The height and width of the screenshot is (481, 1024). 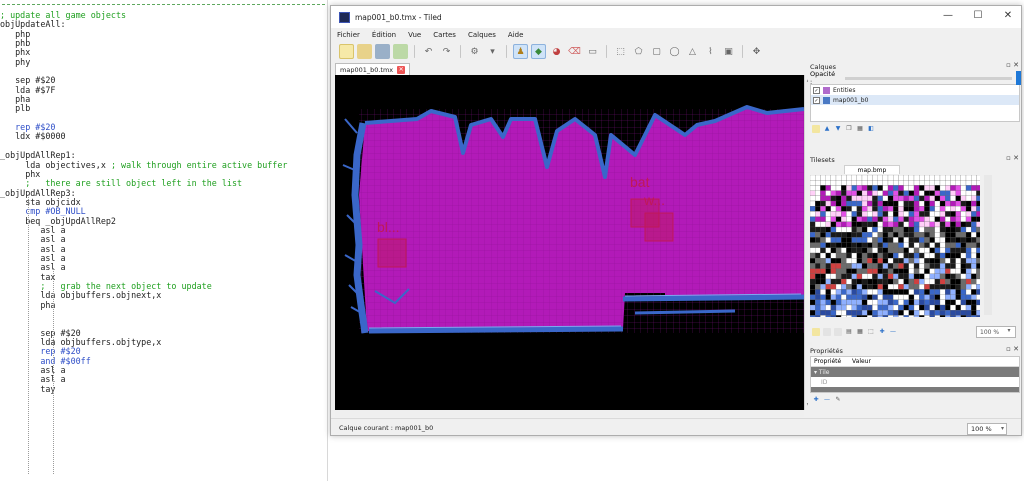 I want to click on section-label: Tile, so click(x=824, y=372).